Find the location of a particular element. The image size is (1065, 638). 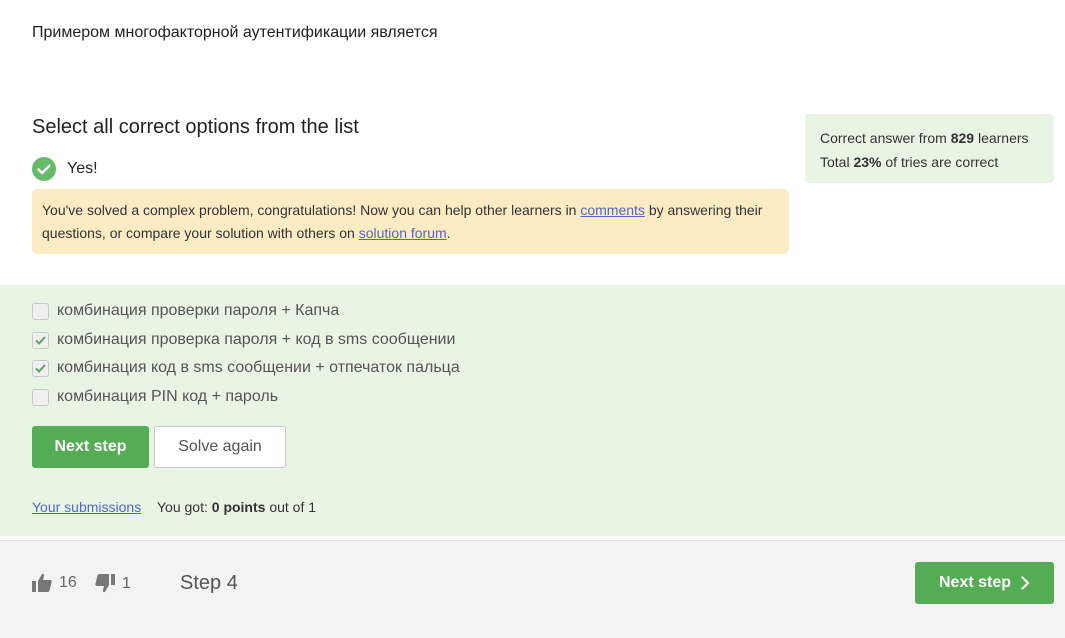

score-text: You got: 0 points out of 1 is located at coordinates (236, 507).